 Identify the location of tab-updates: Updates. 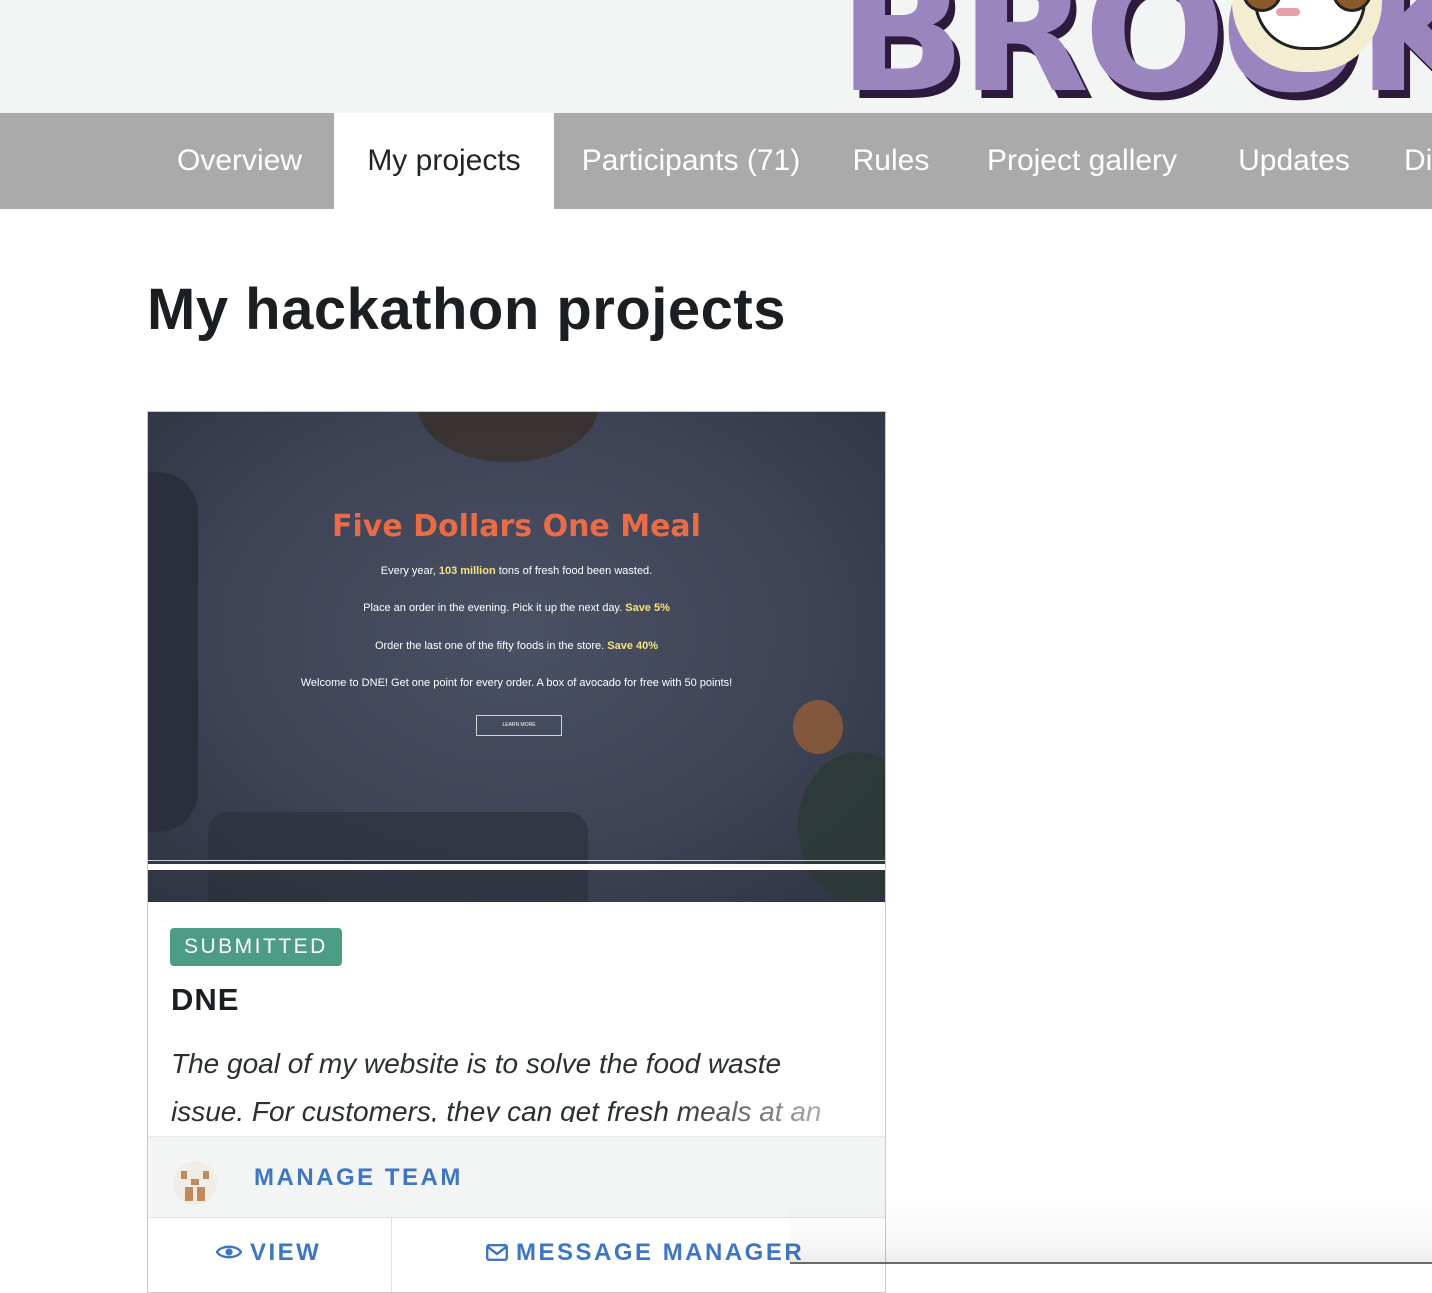
(1294, 161).